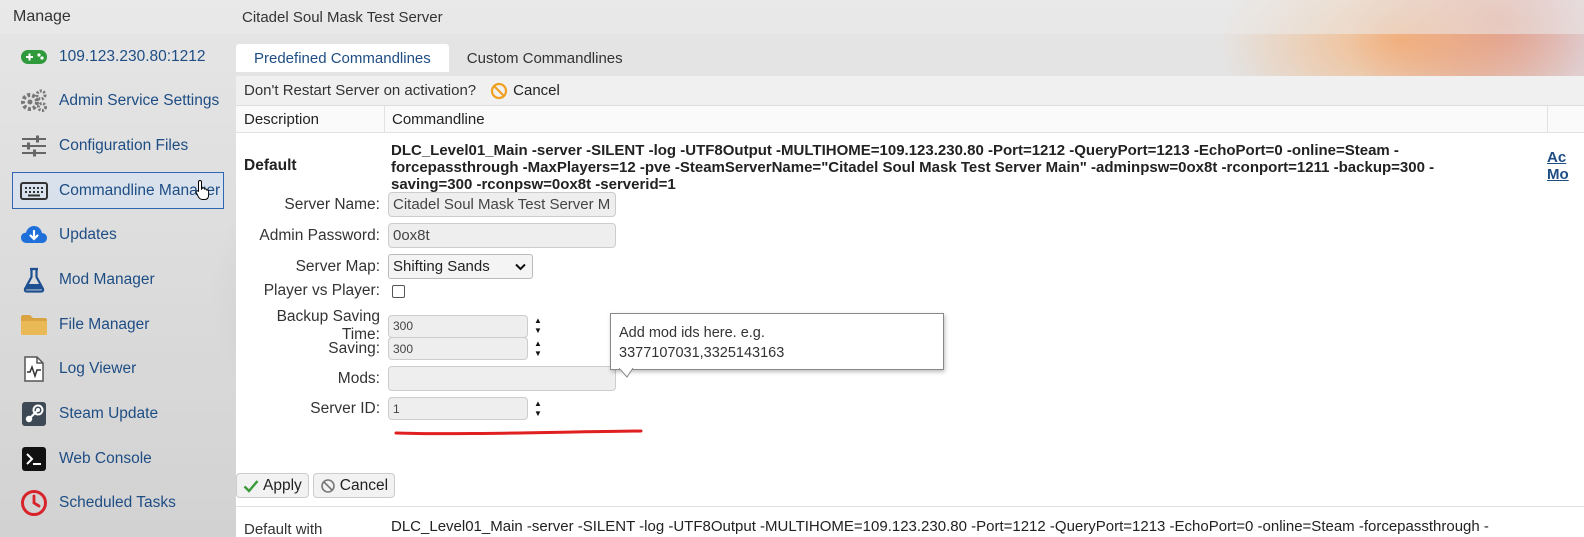  What do you see at coordinates (118, 235) in the screenshot?
I see `sidebar-item-updates: Updates` at bounding box center [118, 235].